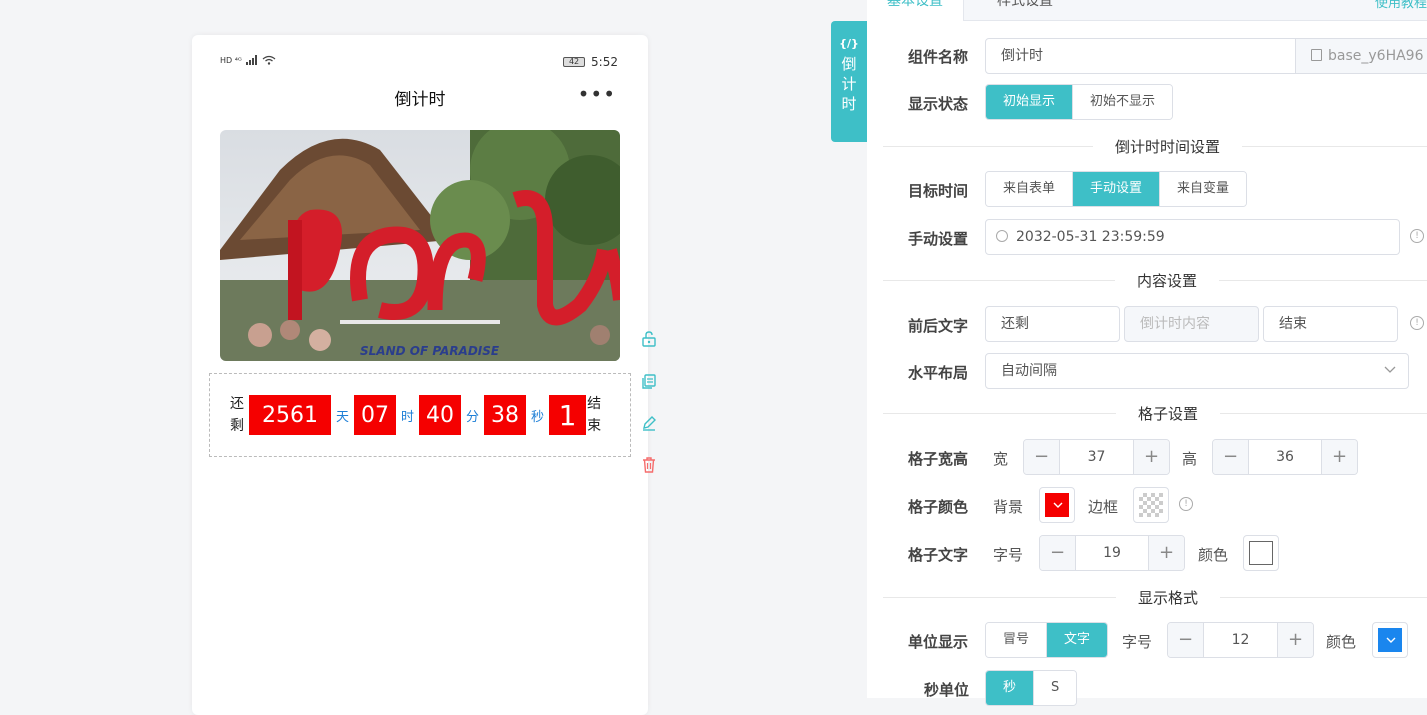  I want to click on section-format-title: 显示格式, so click(1168, 597).